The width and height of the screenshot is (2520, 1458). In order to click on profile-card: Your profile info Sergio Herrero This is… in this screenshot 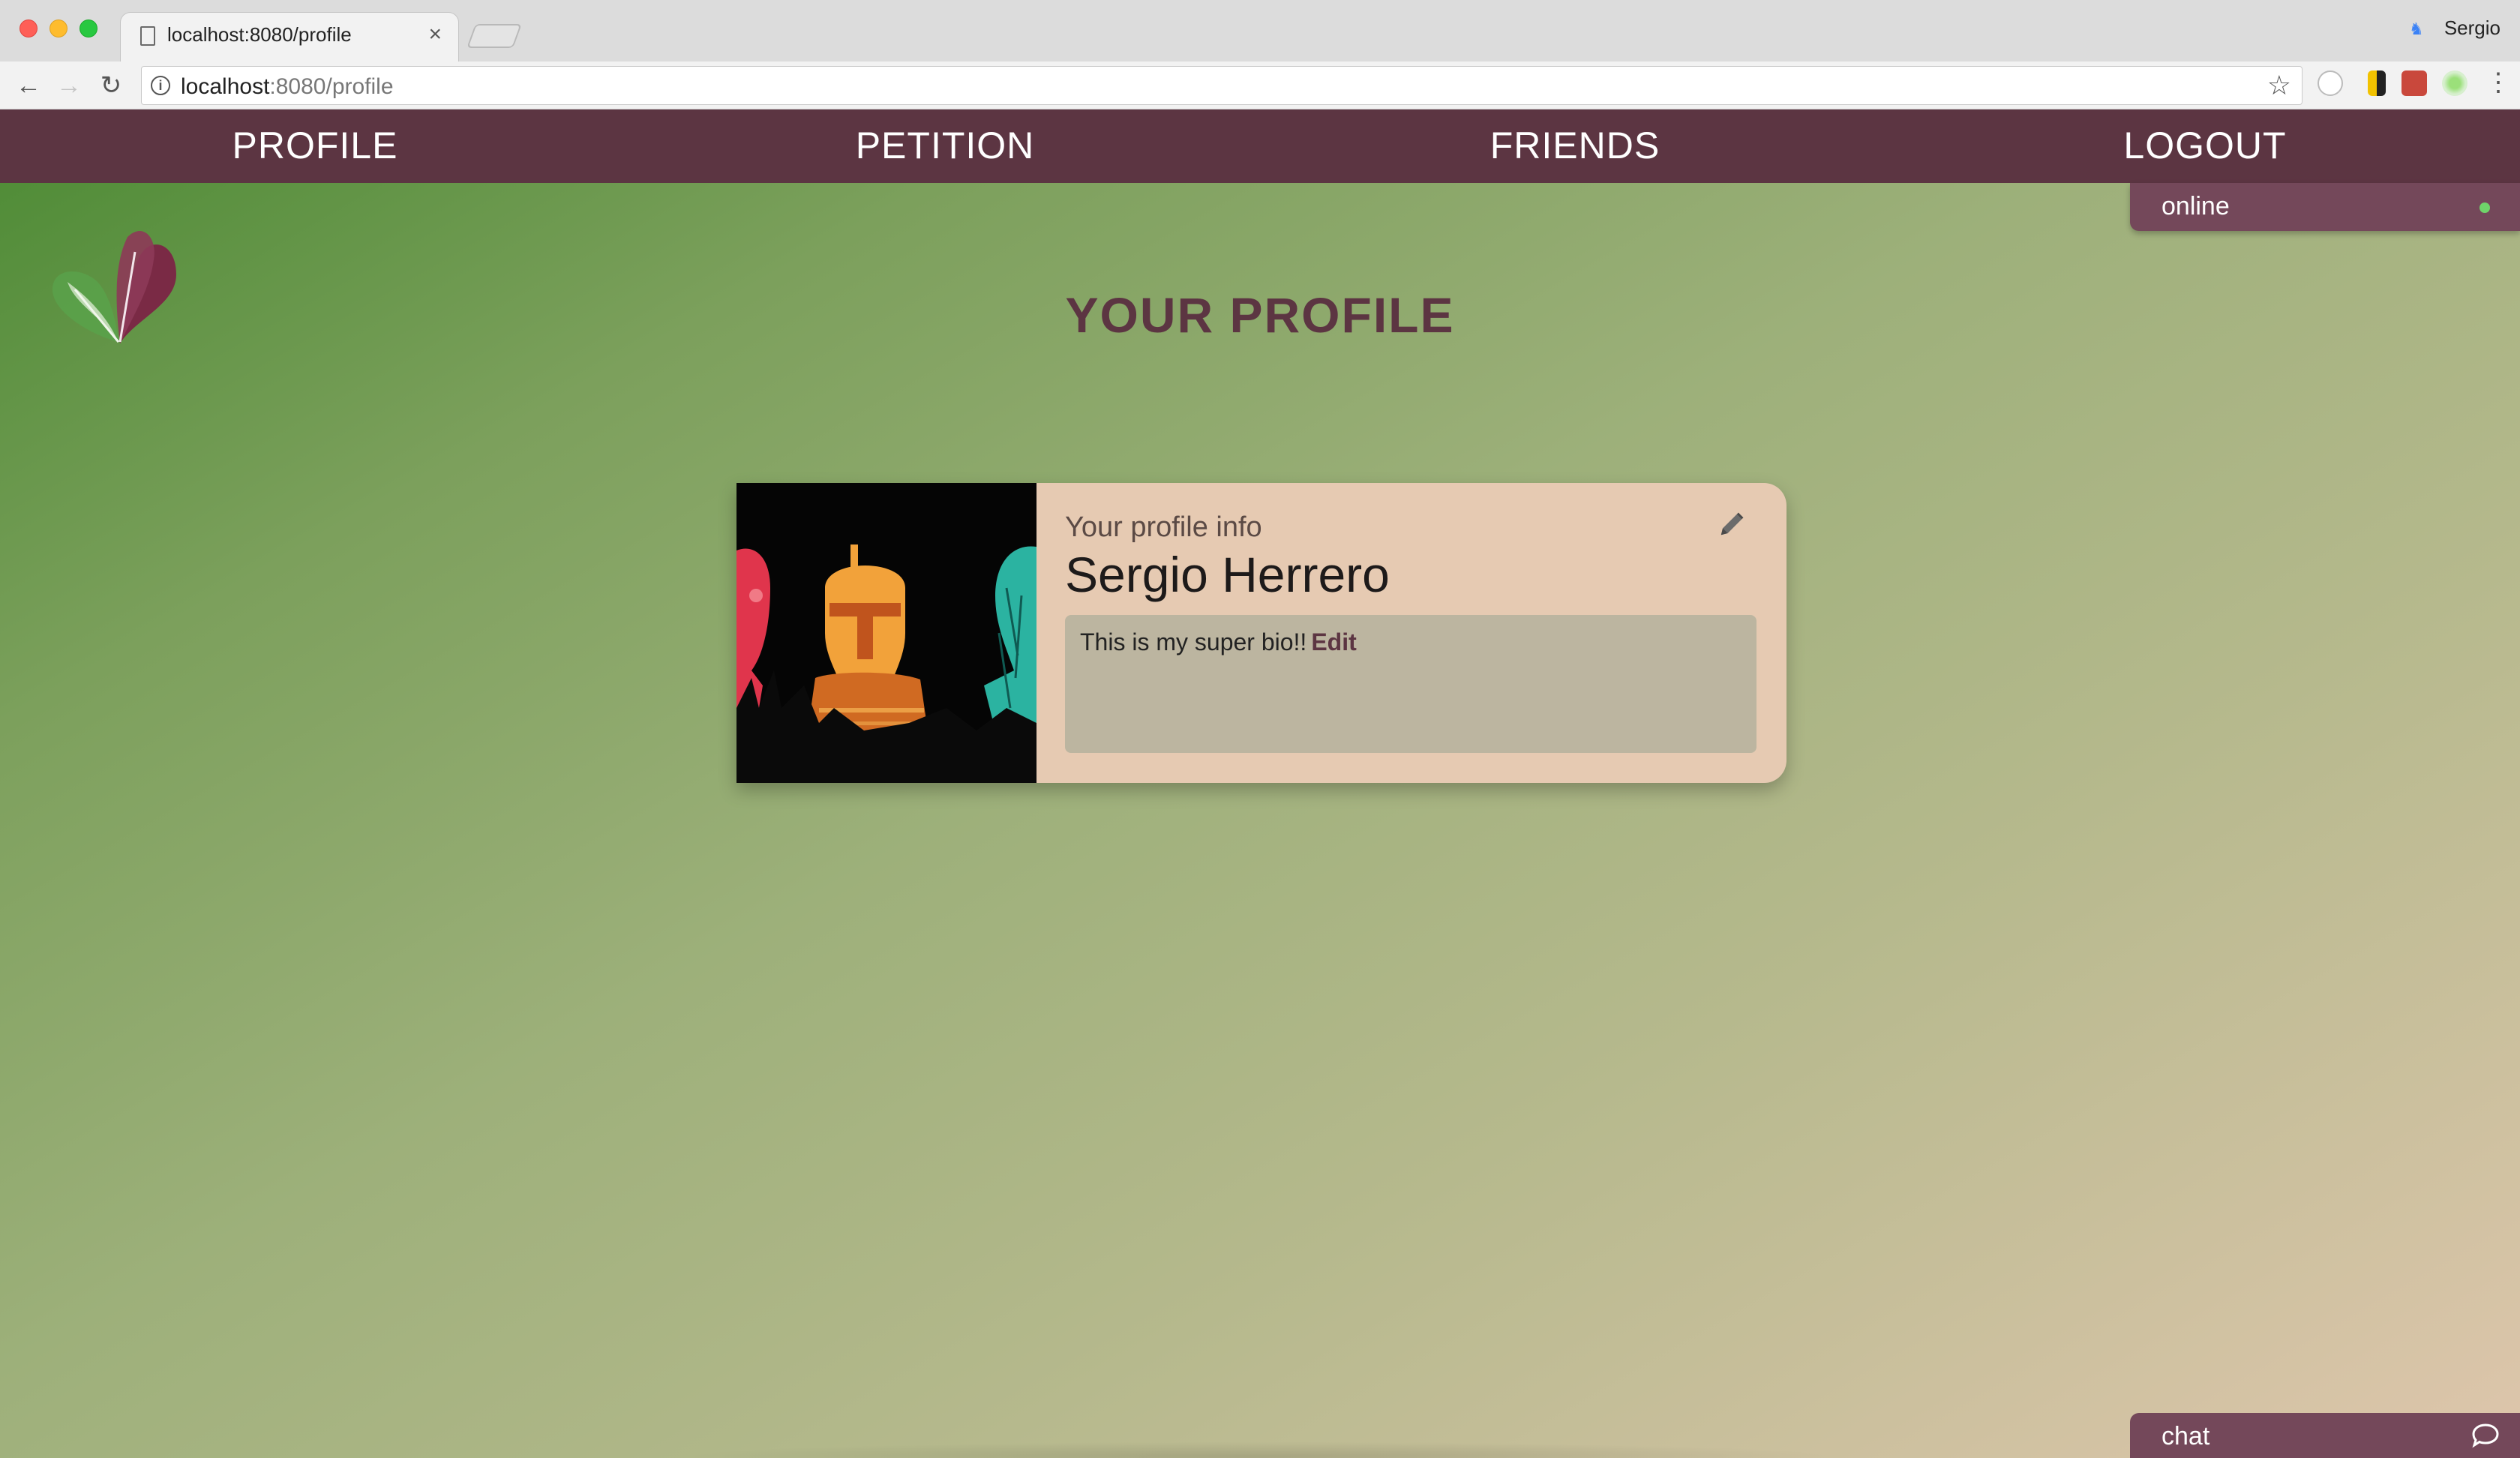, I will do `click(1261, 633)`.